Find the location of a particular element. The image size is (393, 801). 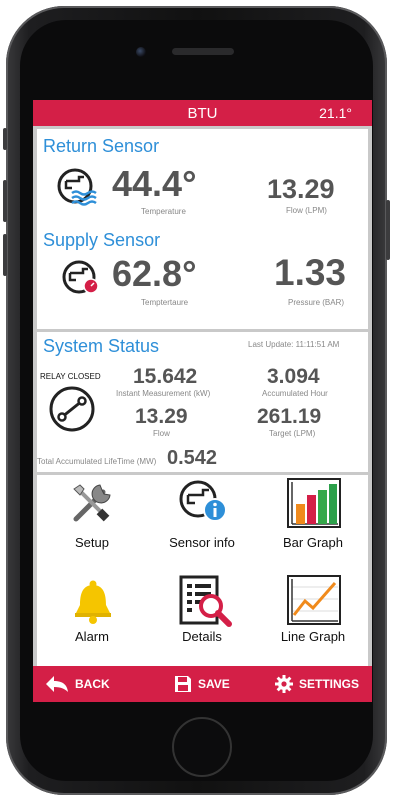

last-update-text: Last Update: 11:11:51 AM is located at coordinates (294, 344).